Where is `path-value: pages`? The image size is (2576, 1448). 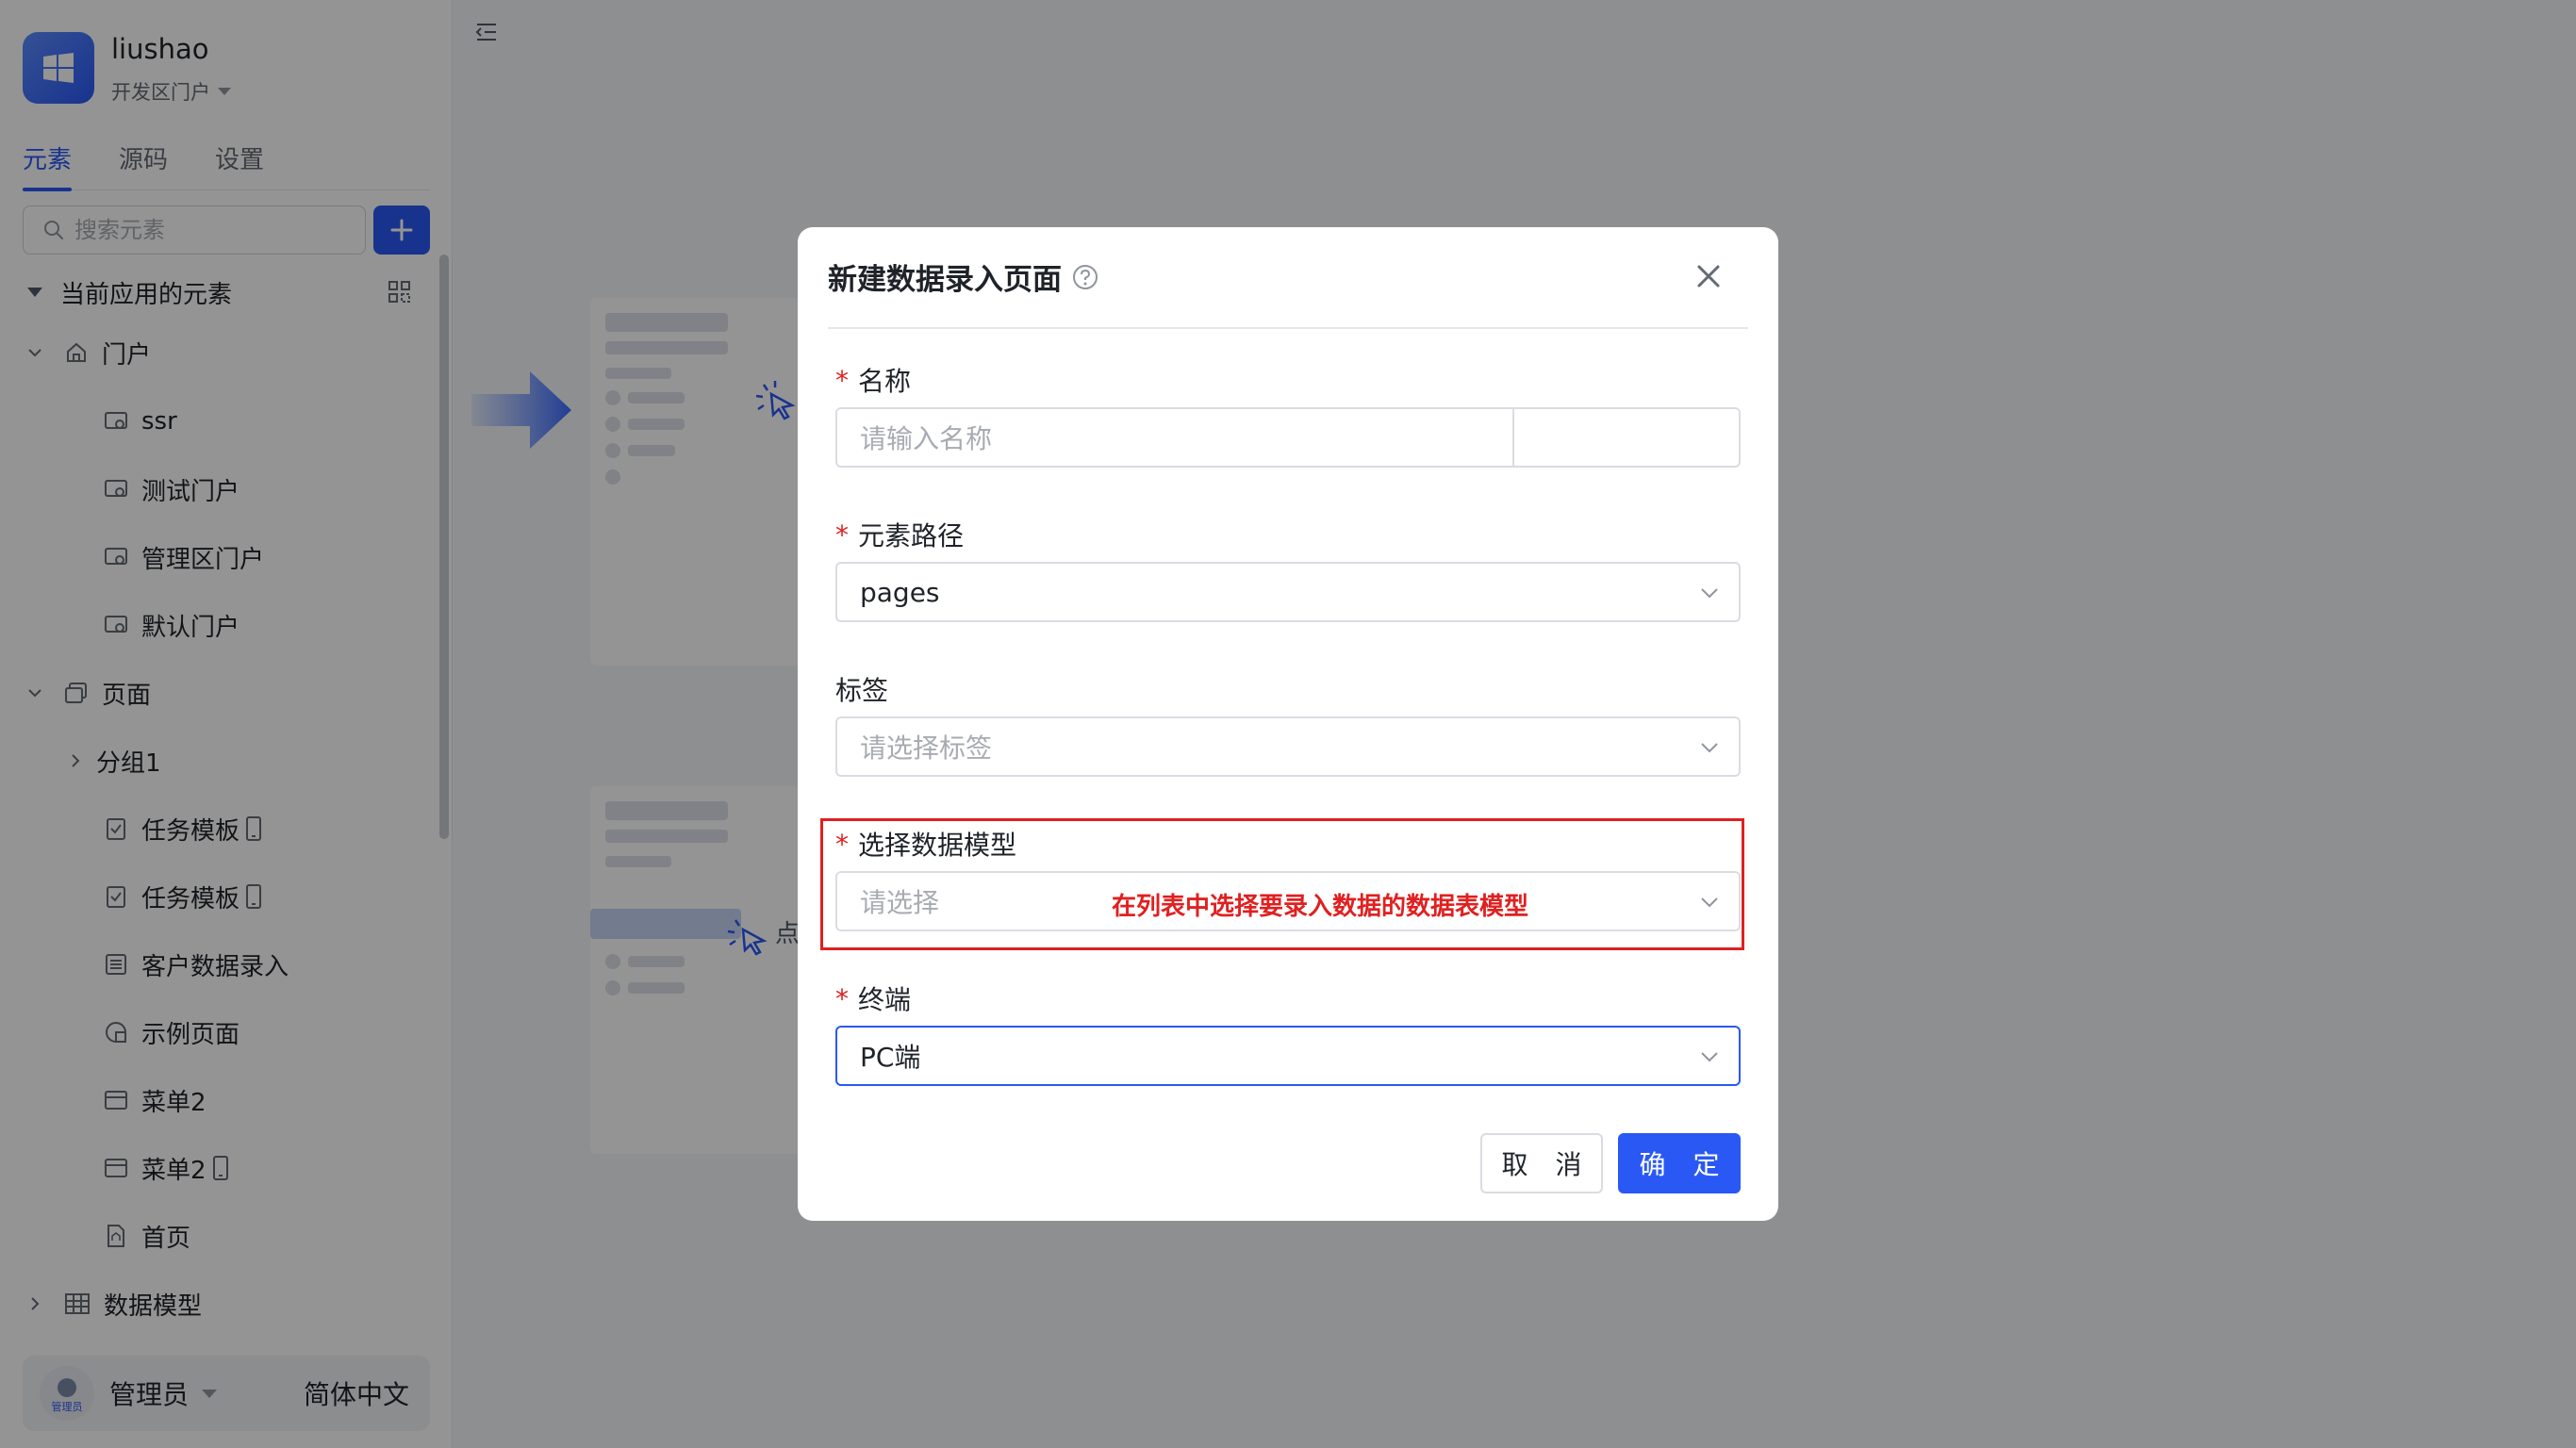 path-value: pages is located at coordinates (900, 592).